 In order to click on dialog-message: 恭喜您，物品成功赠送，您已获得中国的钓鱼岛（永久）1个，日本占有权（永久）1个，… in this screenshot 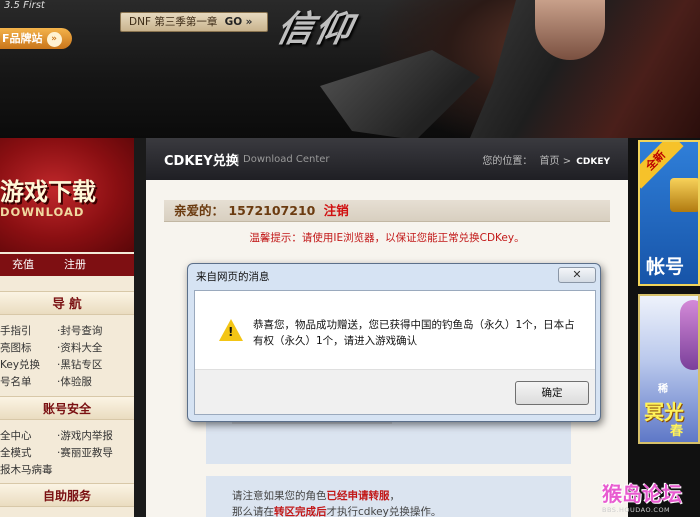, I will do `click(414, 333)`.